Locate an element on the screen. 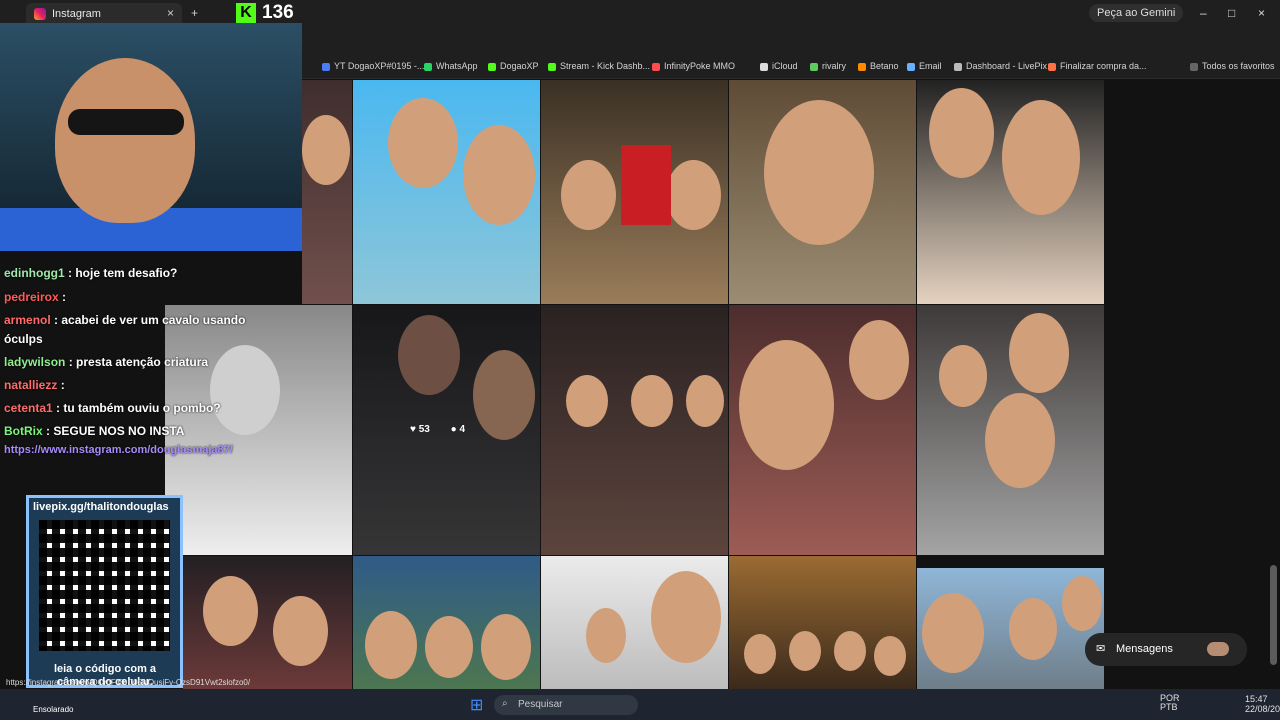  taskbar: Ensolarado ⊞ is located at coordinates (640, 704).